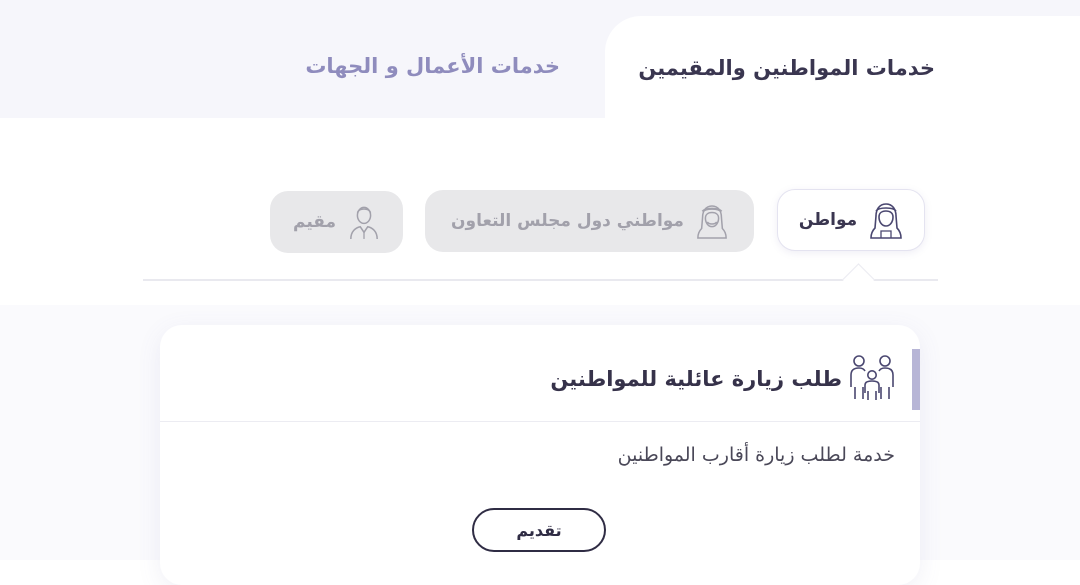  Describe the element at coordinates (567, 221) in the screenshot. I see `user-type-gcc-citizen-label: مواطني دول مجلس التعاون` at that location.